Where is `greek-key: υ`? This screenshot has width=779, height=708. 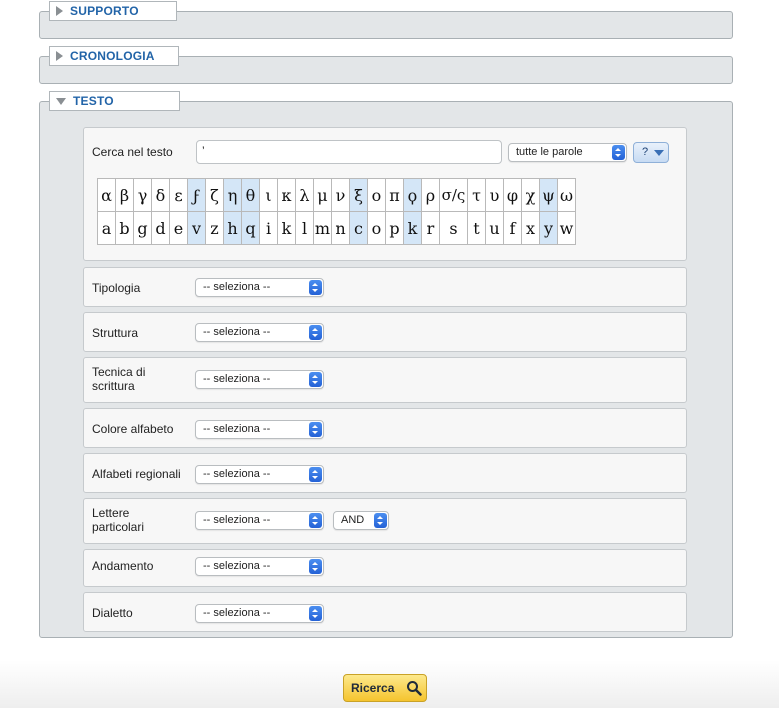
greek-key: υ is located at coordinates (494, 195).